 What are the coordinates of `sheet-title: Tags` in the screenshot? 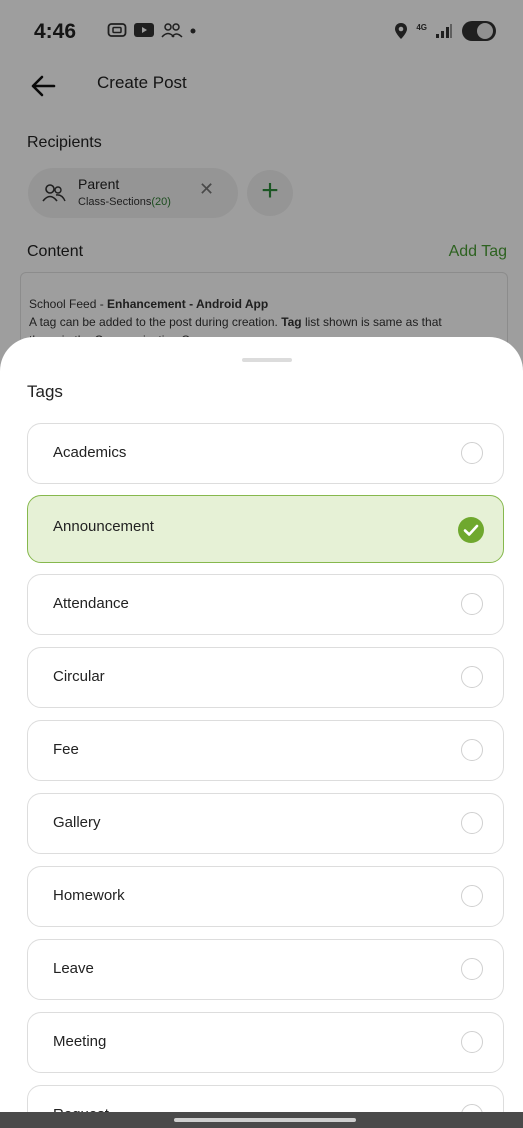 It's located at (45, 391).